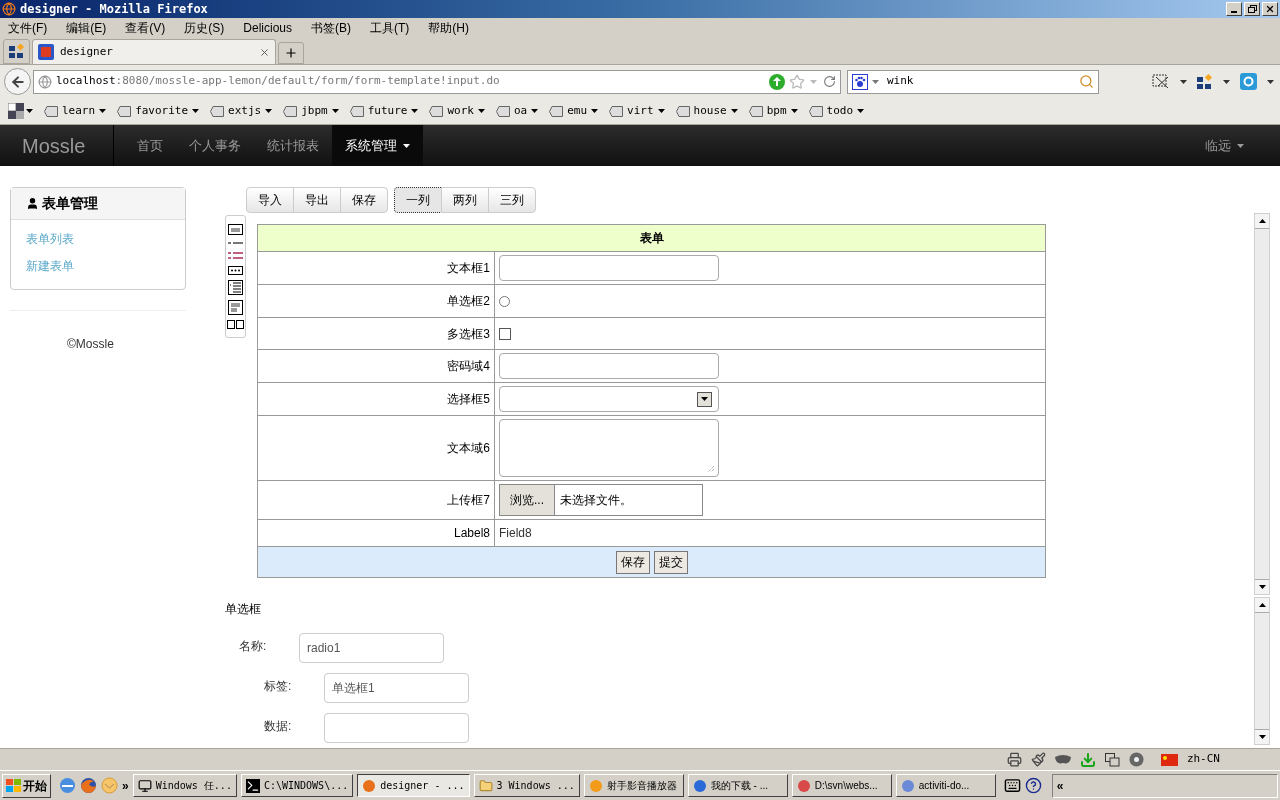 The width and height of the screenshot is (1280, 800). What do you see at coordinates (1062, 759) in the screenshot?
I see `mask-icon` at bounding box center [1062, 759].